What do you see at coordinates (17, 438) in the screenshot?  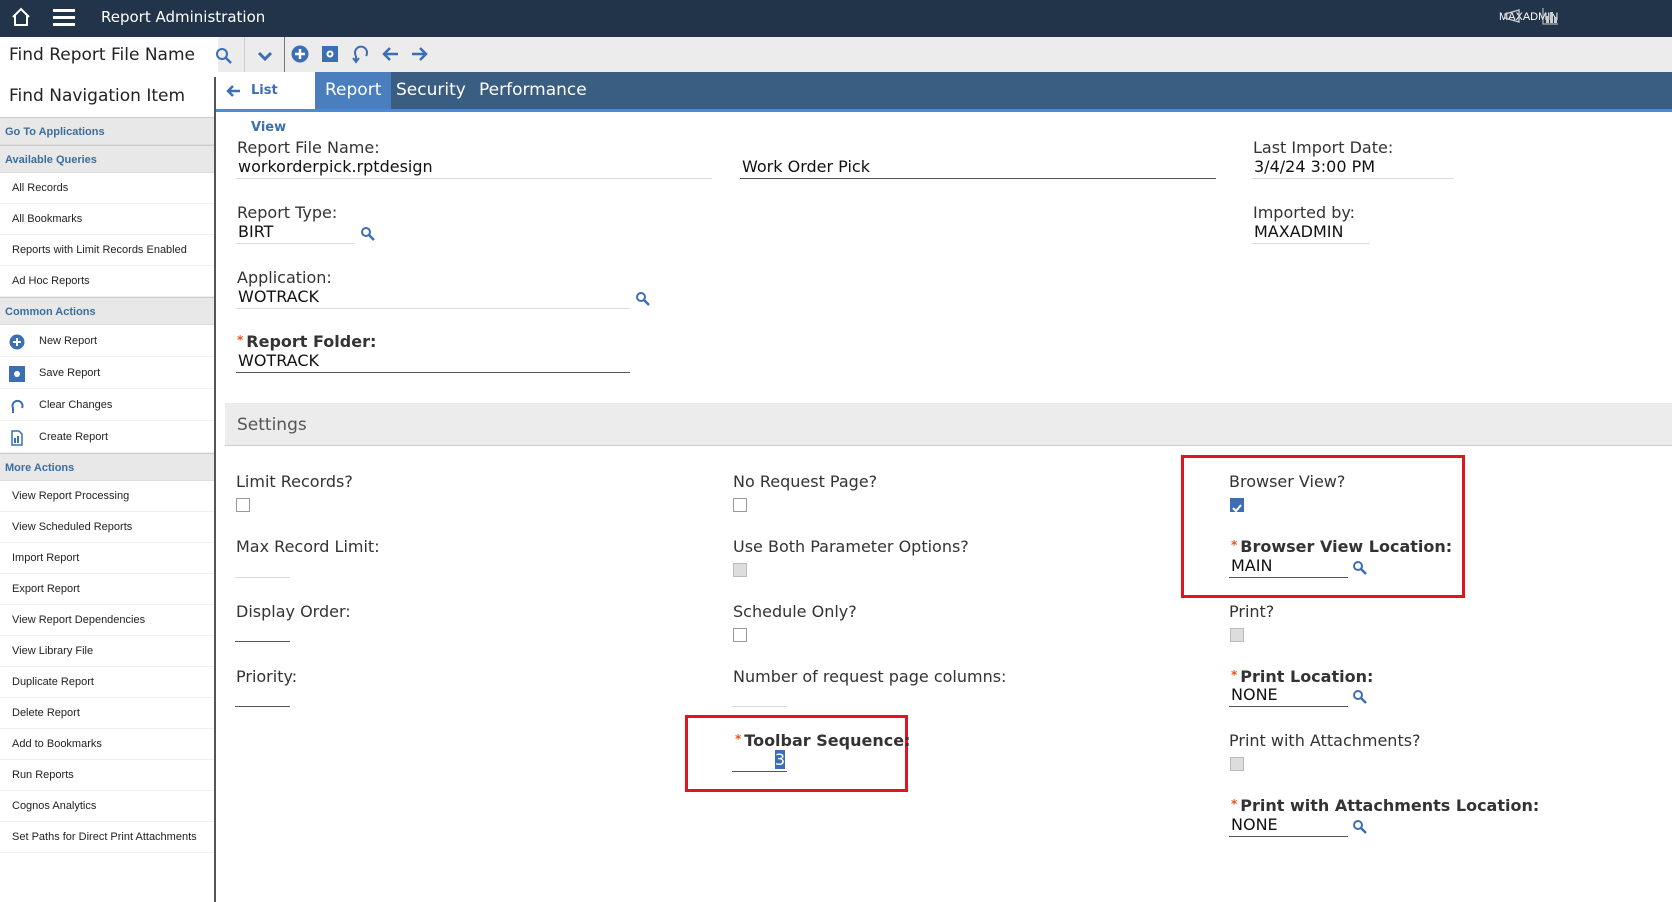 I see `document-icon` at bounding box center [17, 438].